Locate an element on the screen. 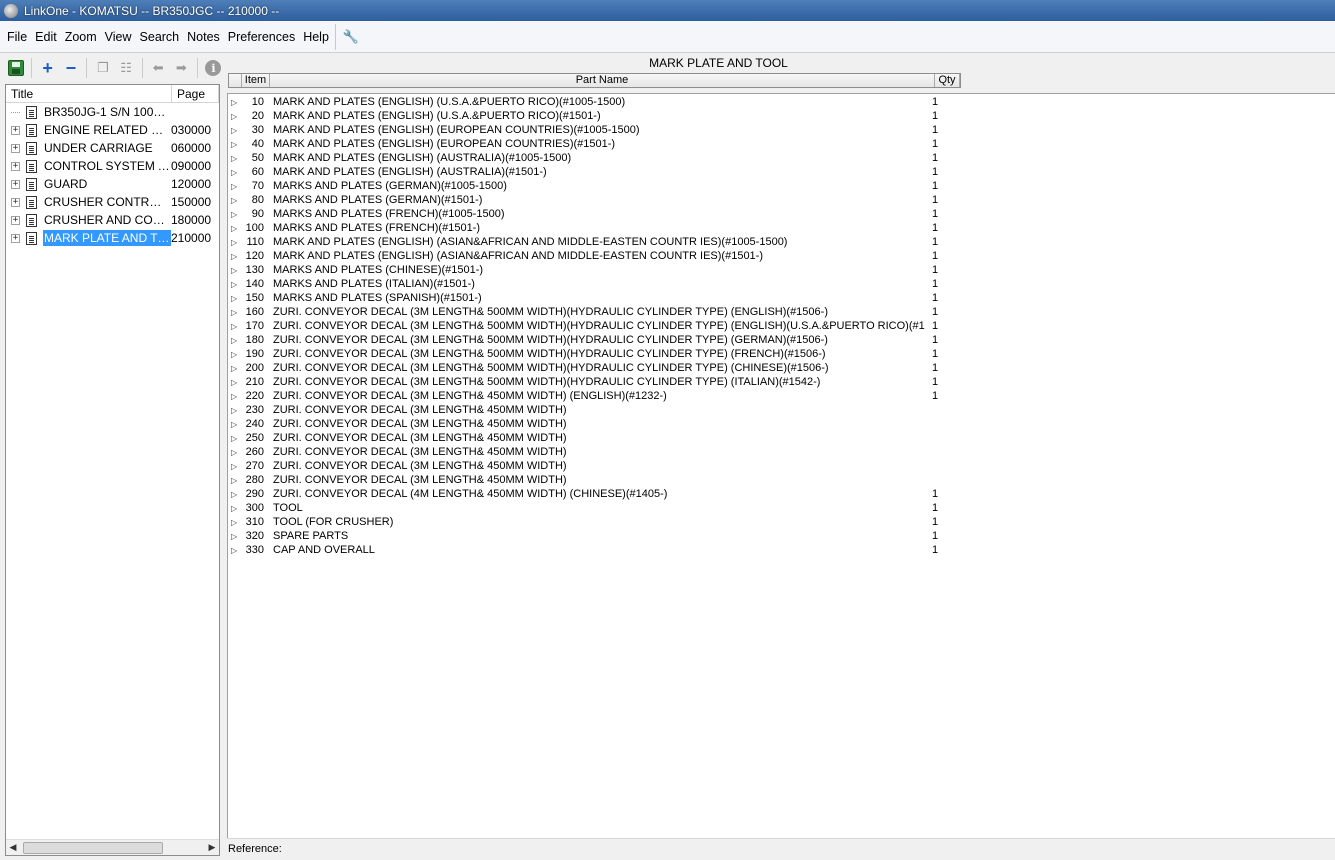 This screenshot has height=860, width=1335. parts-row: ▷ 330 CAP AND OVERALL 1 is located at coordinates (781, 550).